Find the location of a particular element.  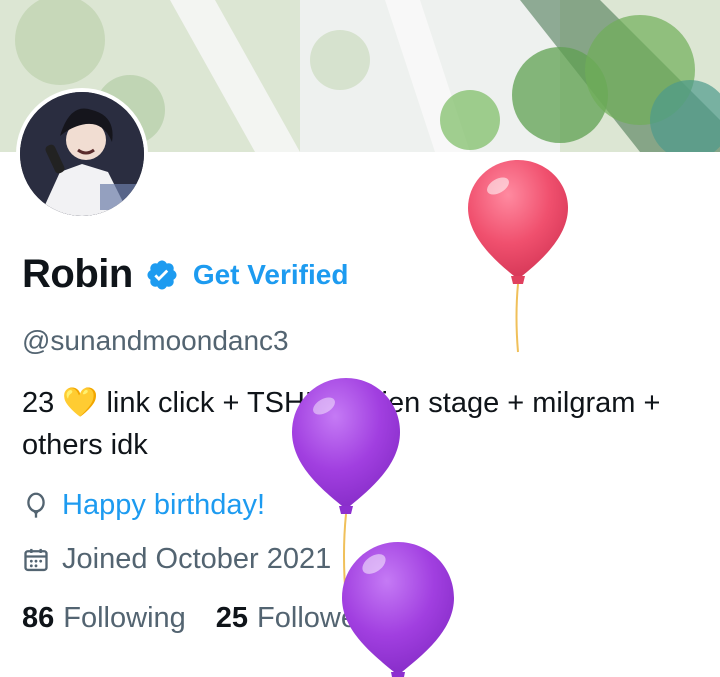

follow-stats: 86 Following 25 Followers is located at coordinates (201, 618).